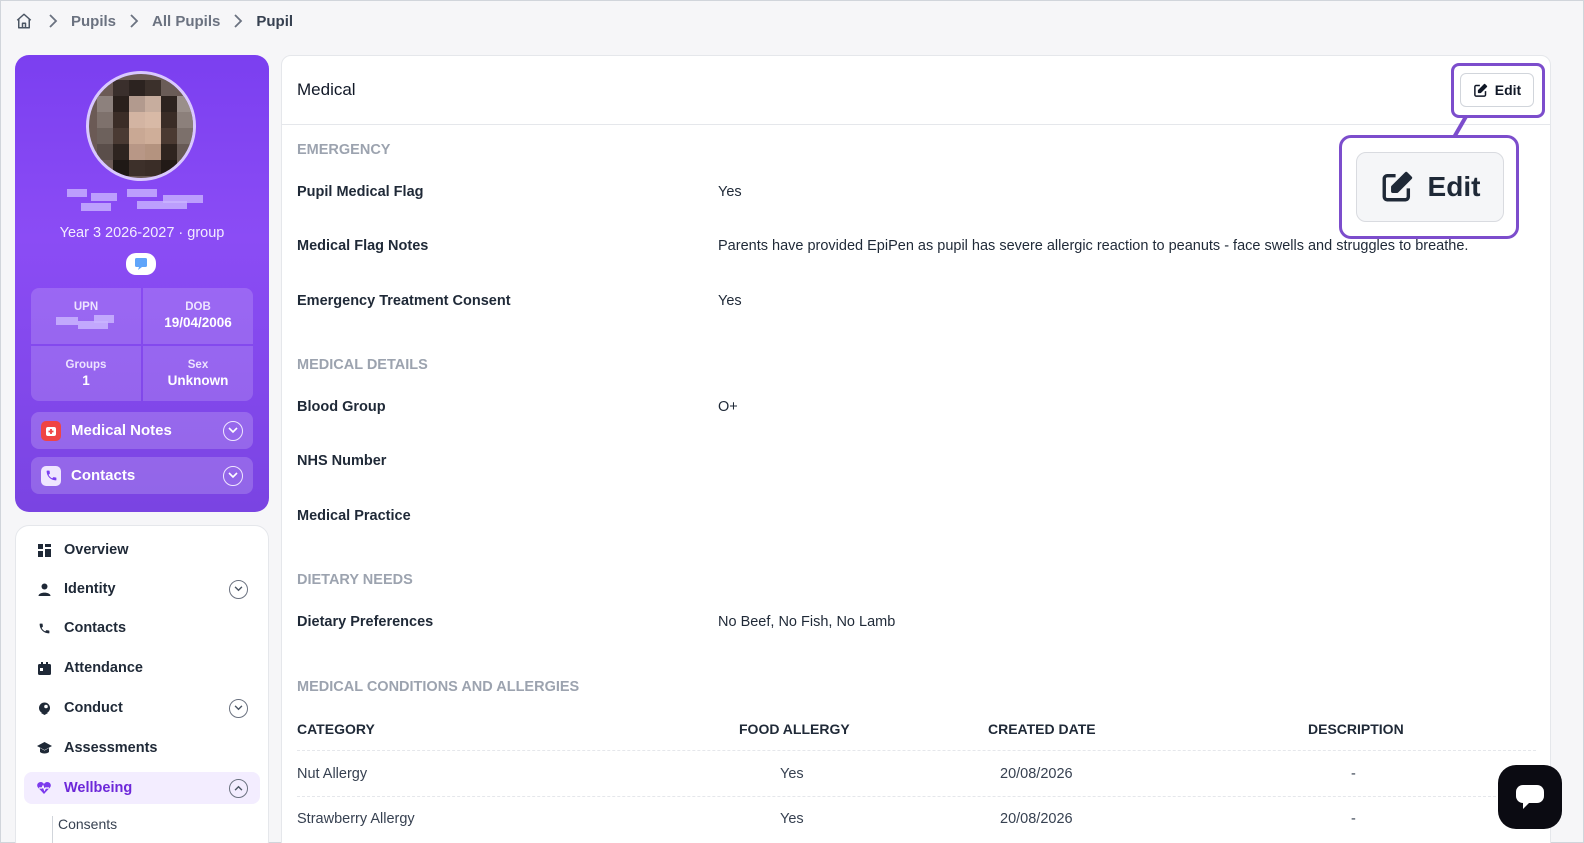 This screenshot has width=1584, height=843. What do you see at coordinates (275, 21) in the screenshot?
I see `breadcrumb-current: Pupil` at bounding box center [275, 21].